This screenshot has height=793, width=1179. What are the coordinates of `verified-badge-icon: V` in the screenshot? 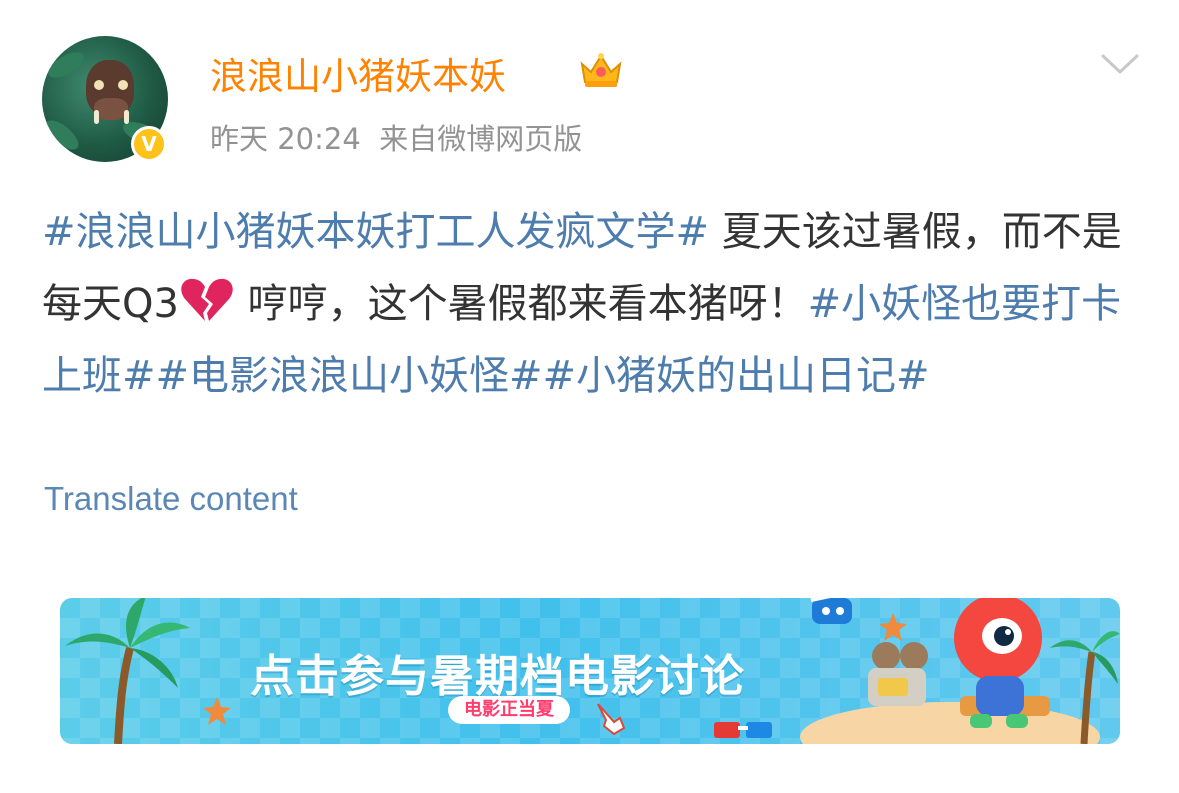 It's located at (149, 144).